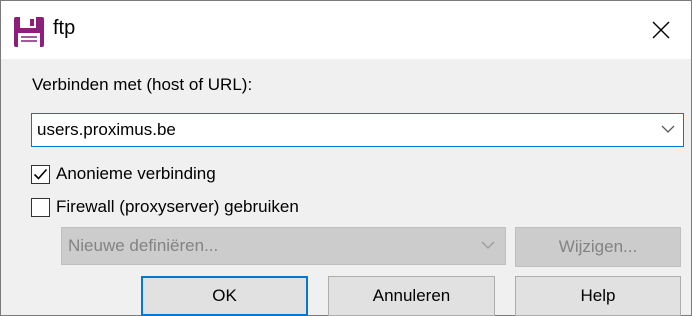  I want to click on anonymous-label: Anonieme verbinding, so click(136, 173).